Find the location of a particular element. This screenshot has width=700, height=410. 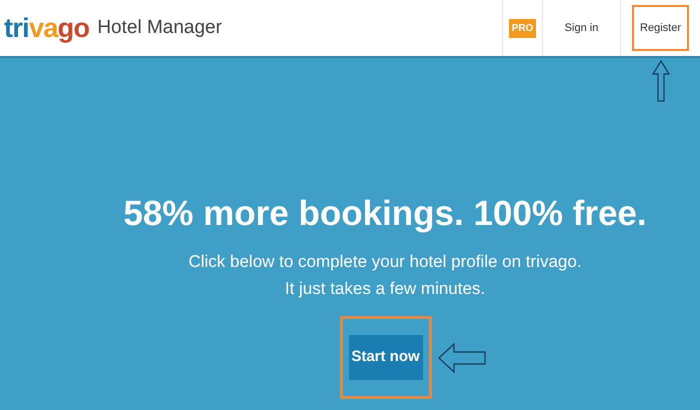

left-arrow-icon is located at coordinates (462, 357).